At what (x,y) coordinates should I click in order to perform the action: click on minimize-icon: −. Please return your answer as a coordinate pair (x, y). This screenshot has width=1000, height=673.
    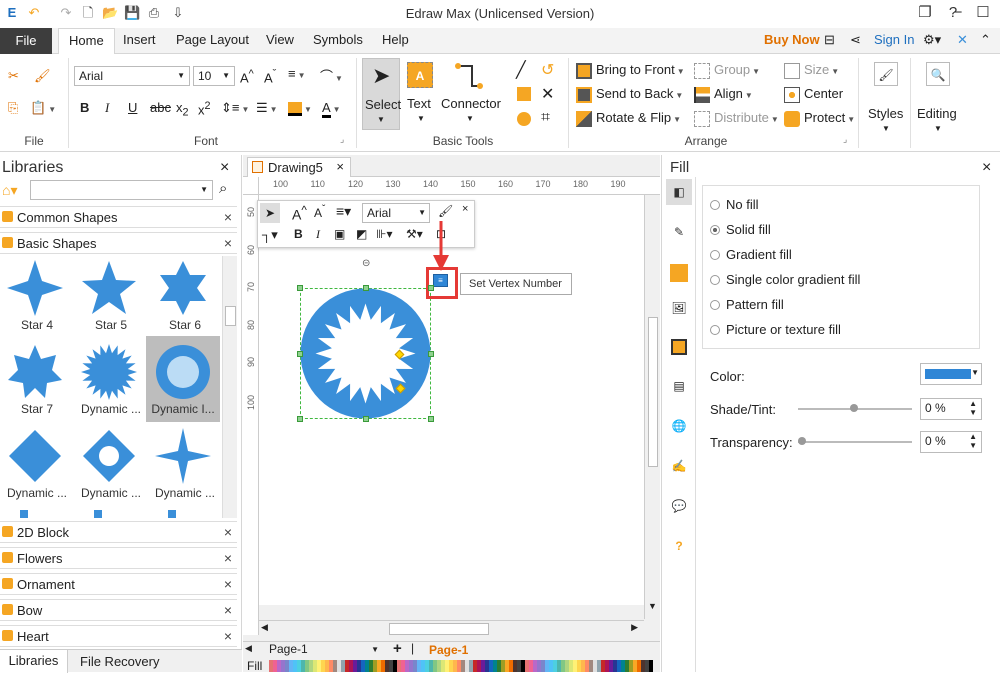
    Looking at the image, I should click on (958, 13).